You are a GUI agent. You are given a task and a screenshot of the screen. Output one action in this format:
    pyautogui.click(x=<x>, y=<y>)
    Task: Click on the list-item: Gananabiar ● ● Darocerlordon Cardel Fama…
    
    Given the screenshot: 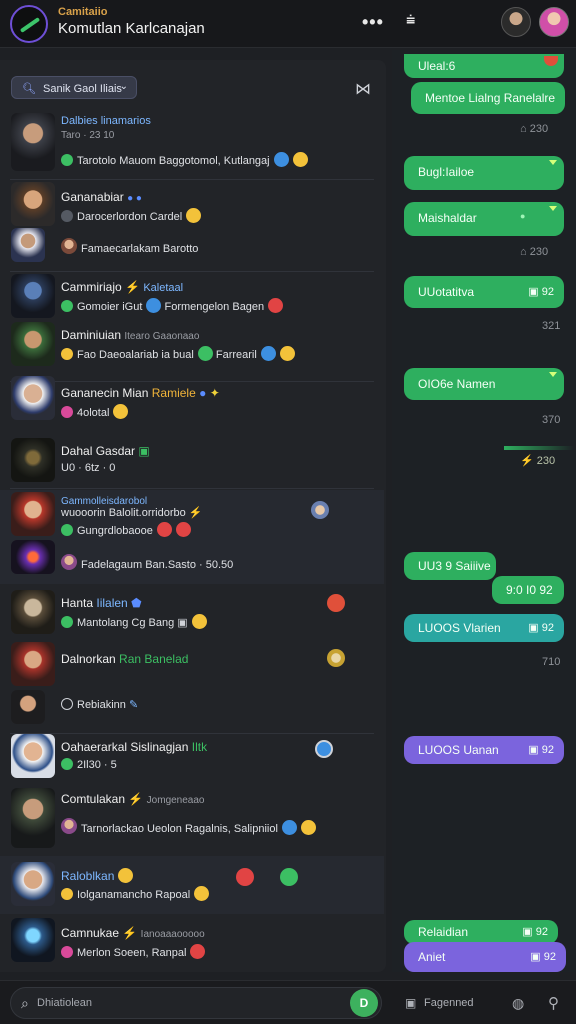 What is the action you would take?
    pyautogui.click(x=192, y=226)
    